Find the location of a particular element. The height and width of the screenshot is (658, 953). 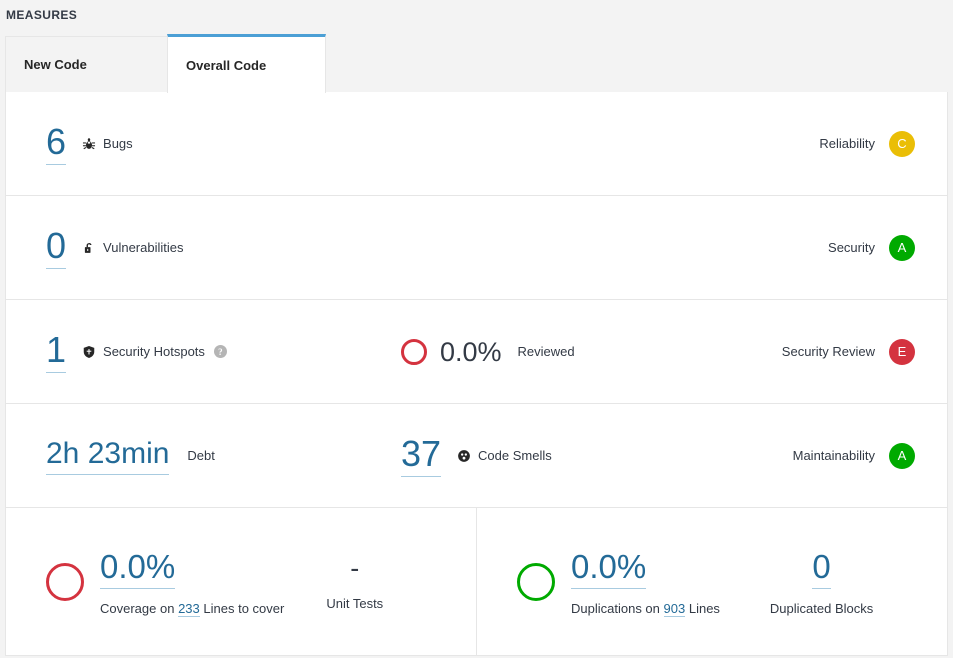

bugs-label: Bugs is located at coordinates (118, 143).